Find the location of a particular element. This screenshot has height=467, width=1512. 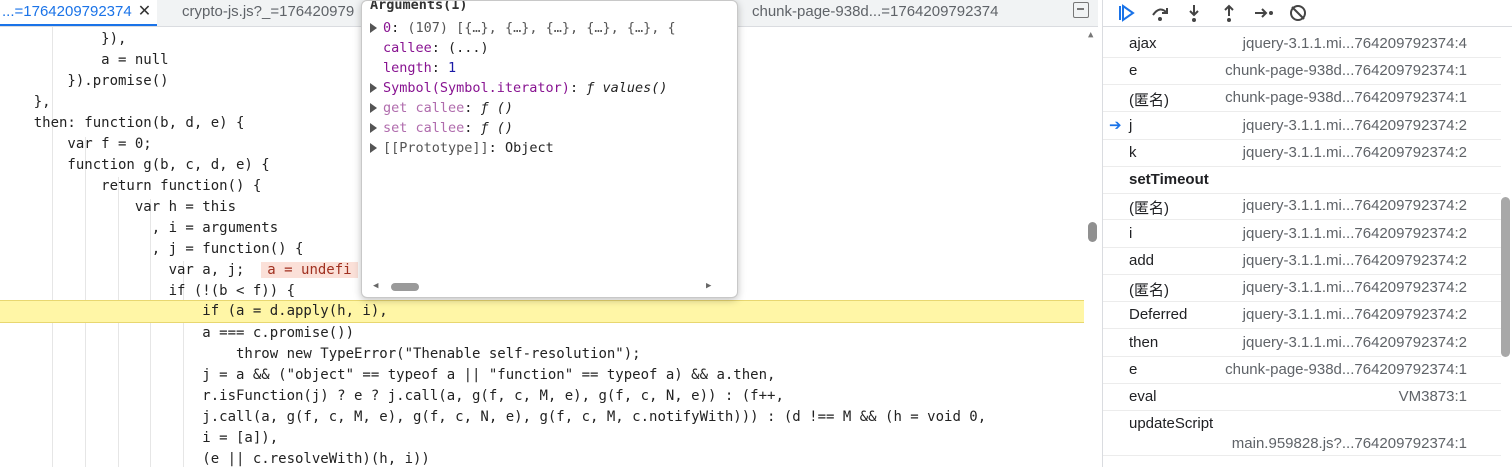

collapse-panel-icon is located at coordinates (1081, 10).